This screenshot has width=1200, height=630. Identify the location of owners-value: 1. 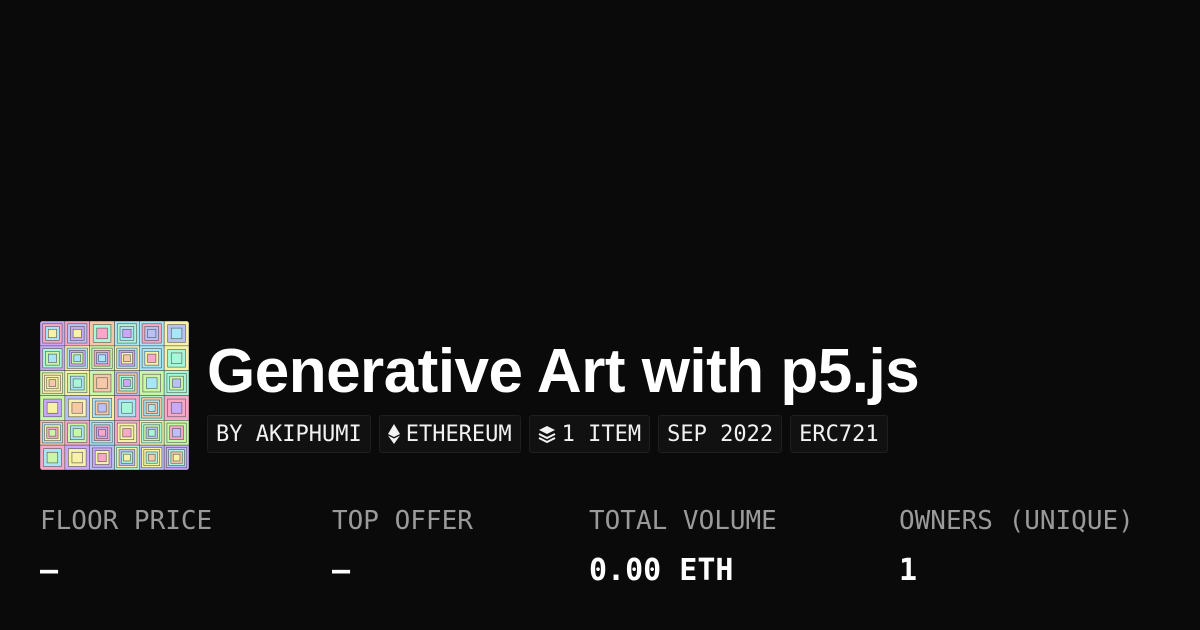
(908, 570).